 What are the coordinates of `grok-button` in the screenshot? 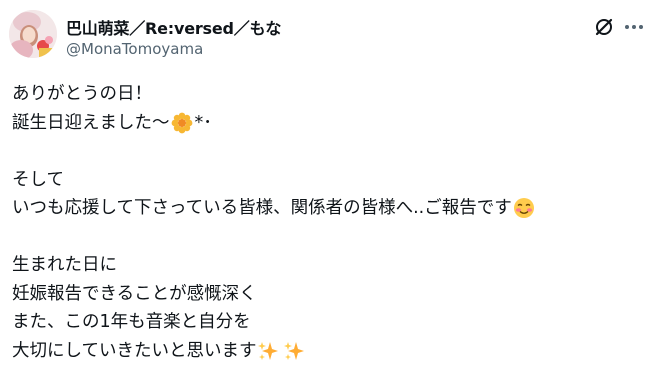 It's located at (604, 27).